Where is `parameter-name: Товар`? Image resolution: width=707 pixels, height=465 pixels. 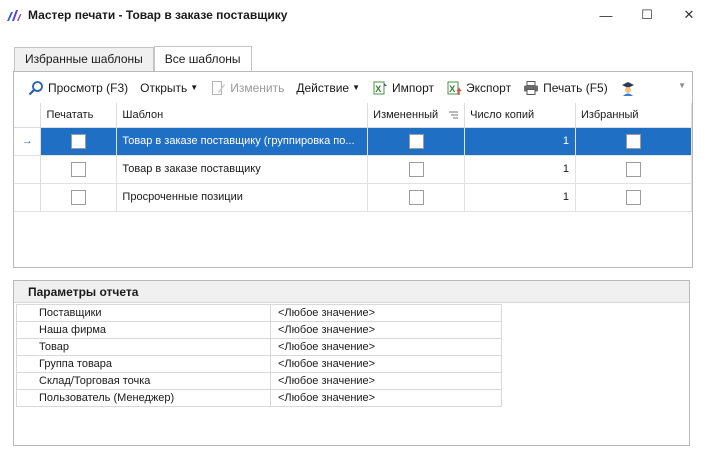 parameter-name: Товар is located at coordinates (143, 347).